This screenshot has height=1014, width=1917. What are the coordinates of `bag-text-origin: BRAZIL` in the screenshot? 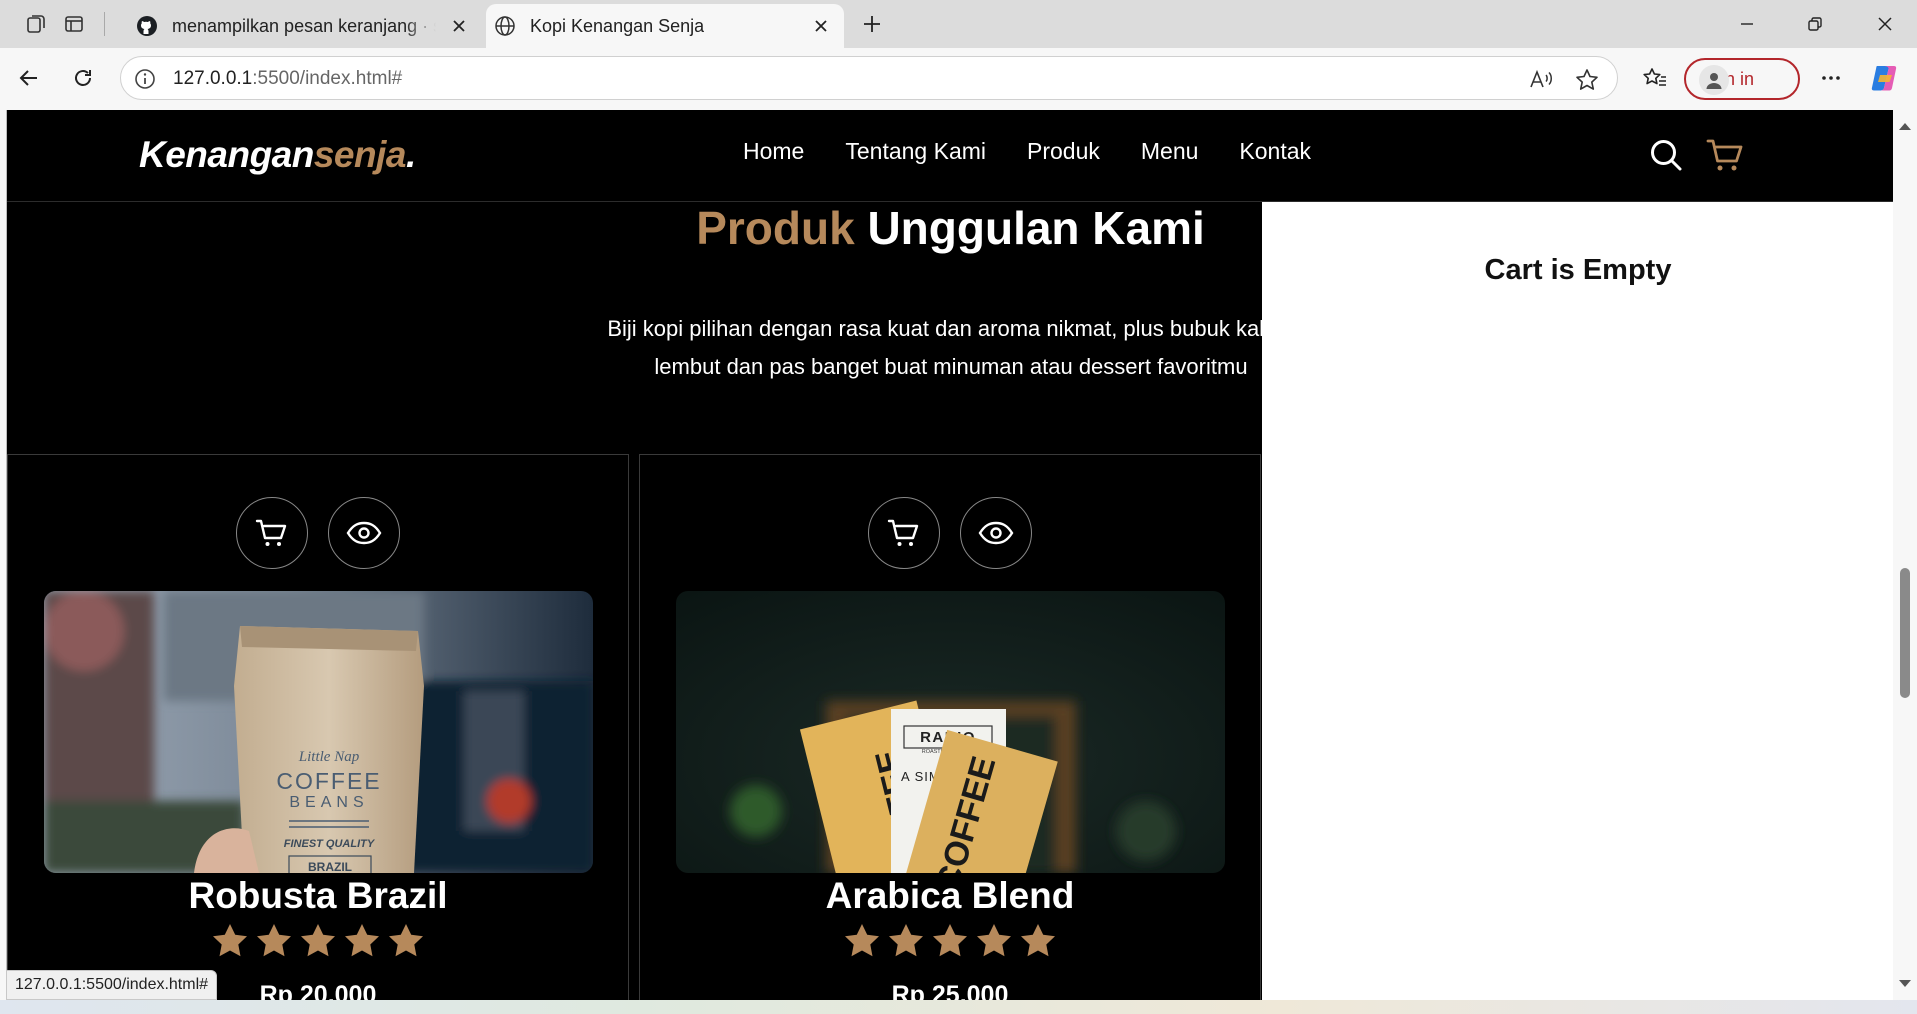 It's located at (330, 866).